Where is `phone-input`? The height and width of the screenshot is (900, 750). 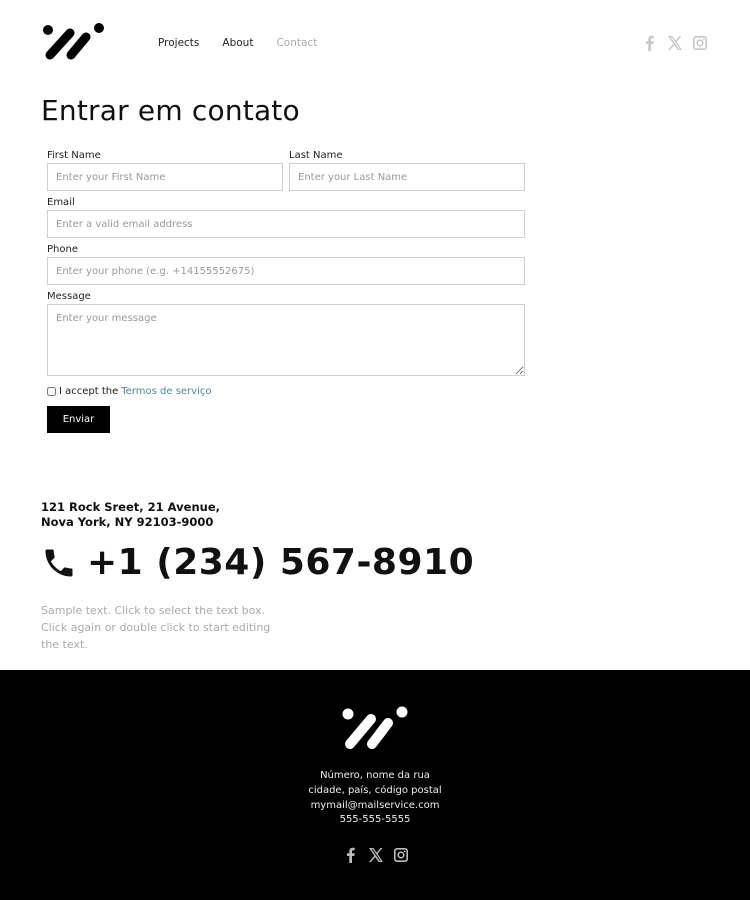 phone-input is located at coordinates (286, 271).